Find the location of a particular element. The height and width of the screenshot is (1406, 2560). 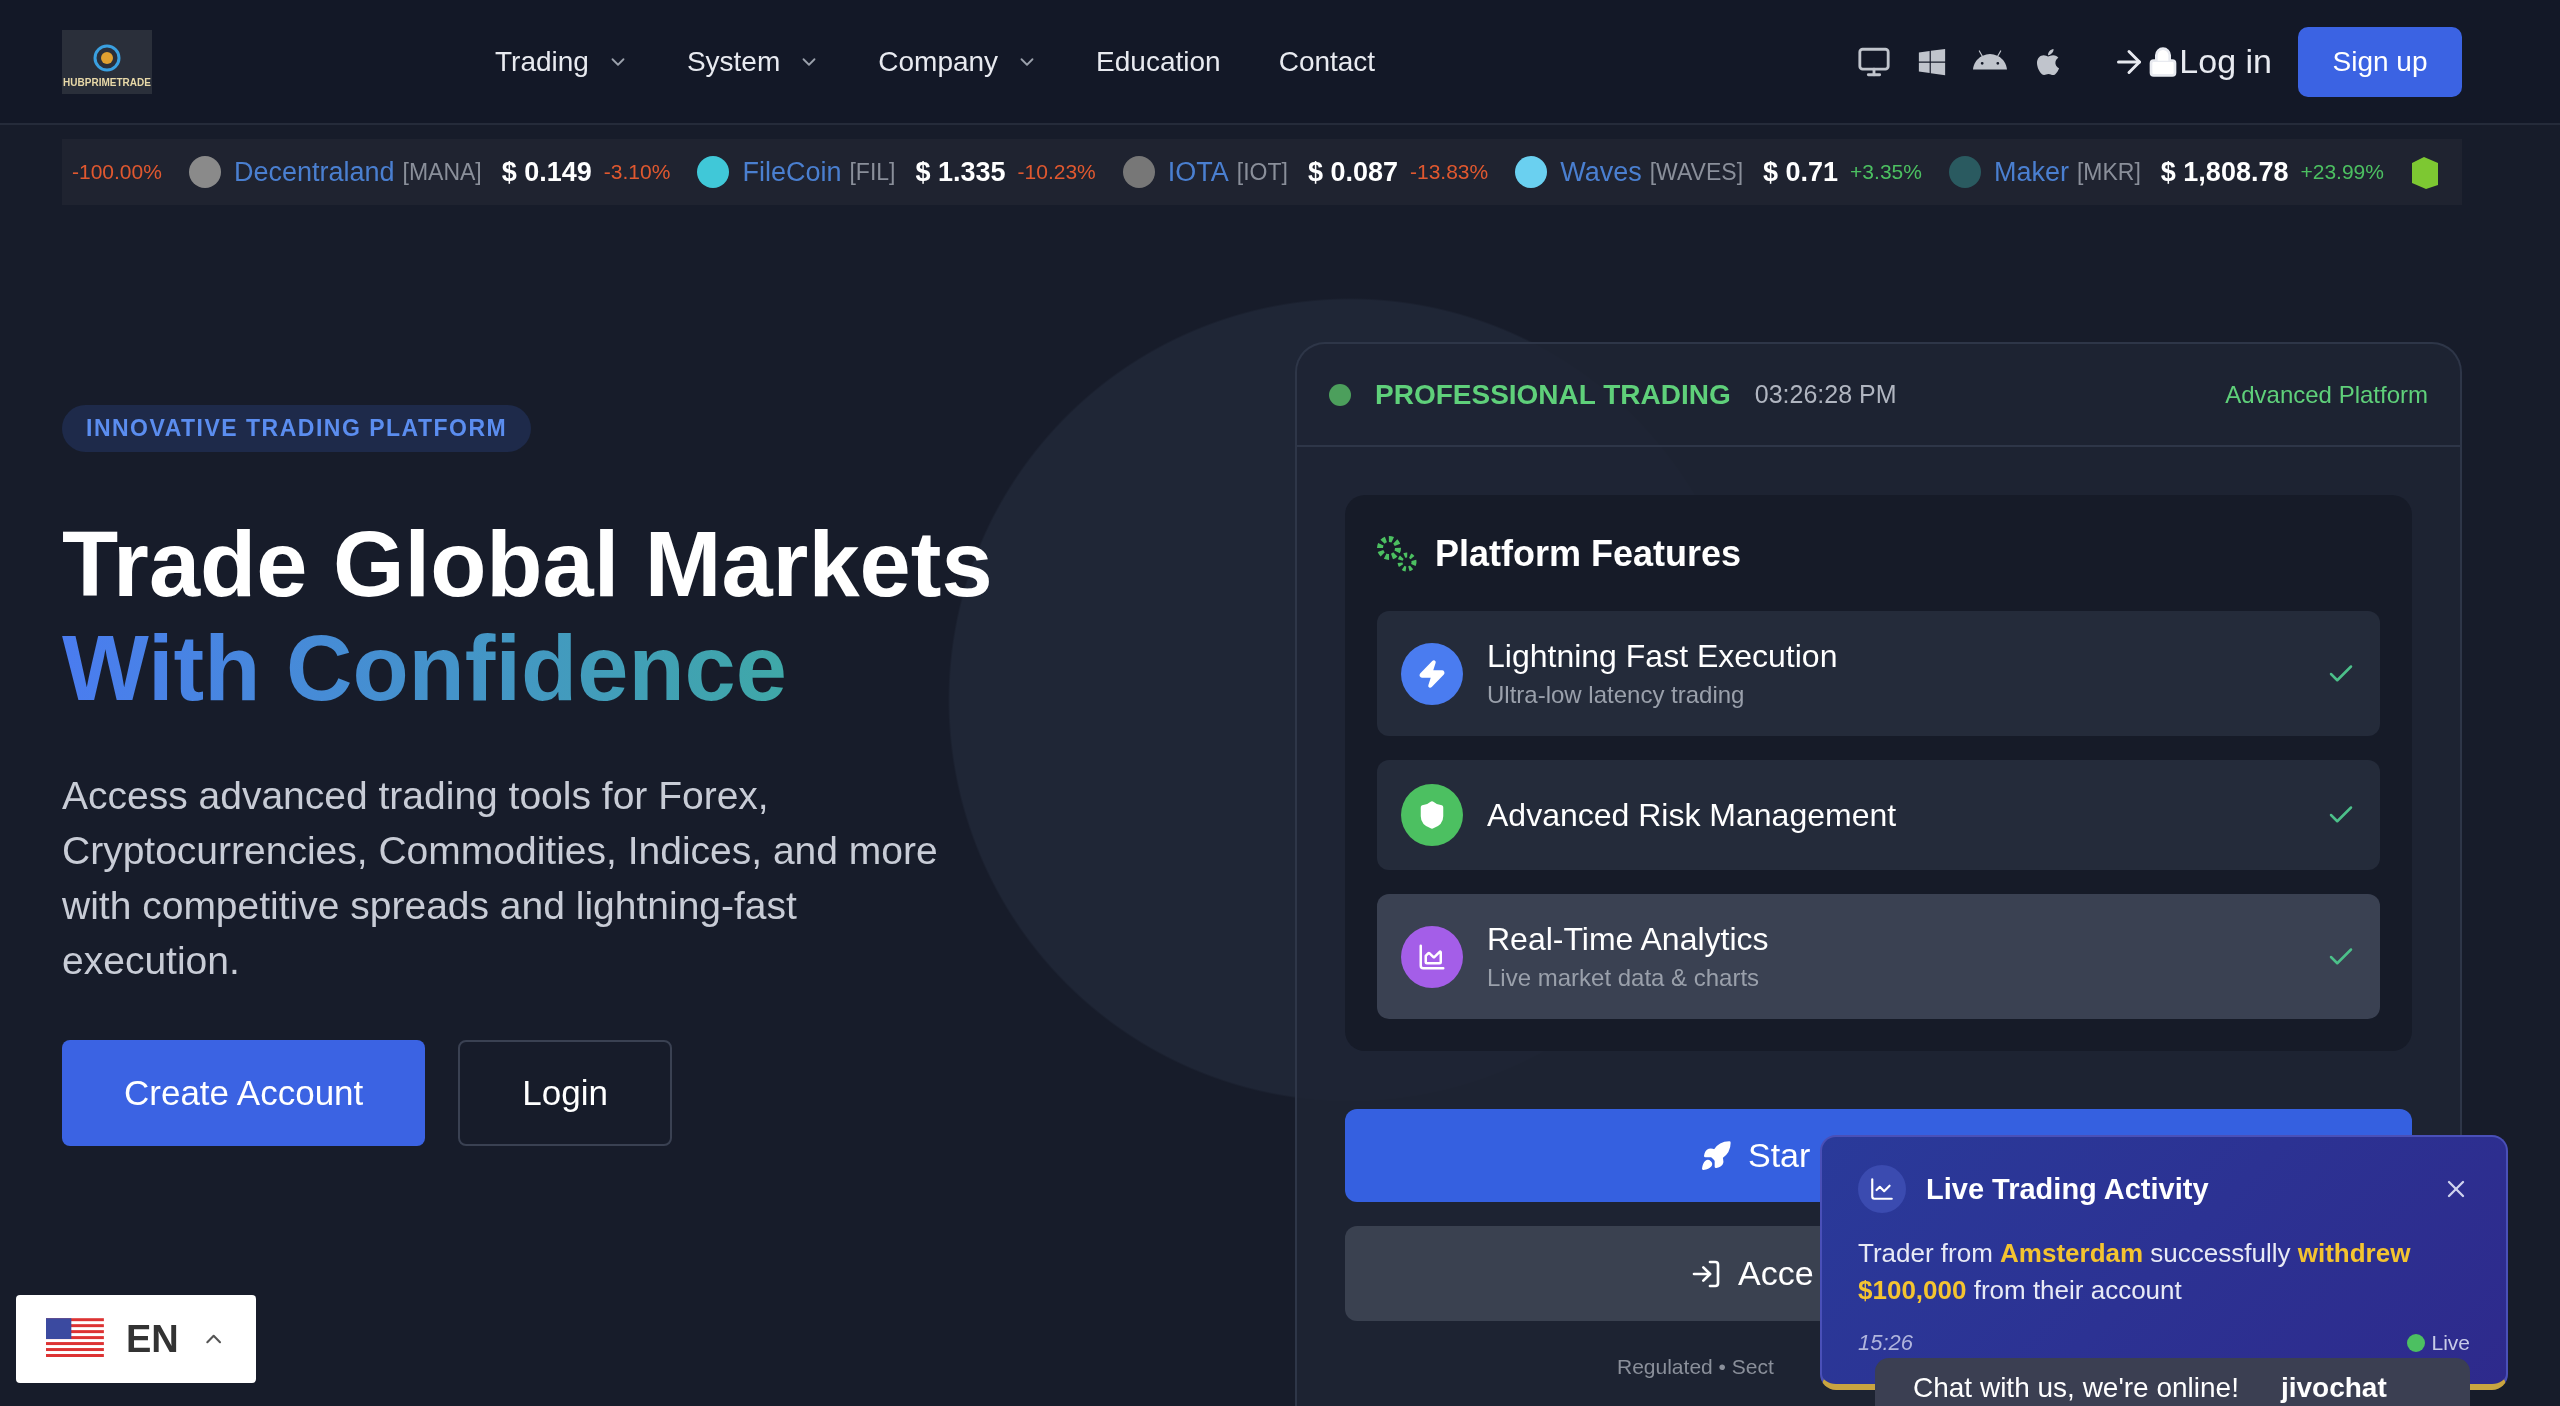

coin-symbol: [WAVES] is located at coordinates (1696, 172).